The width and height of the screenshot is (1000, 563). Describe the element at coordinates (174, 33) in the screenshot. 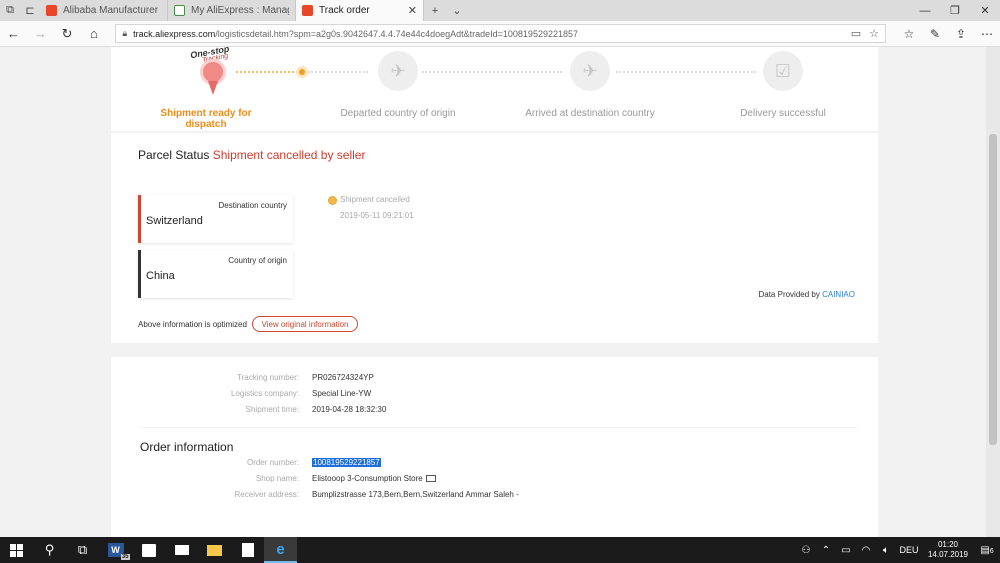

I see `url-host: track.aliexpress.com` at that location.